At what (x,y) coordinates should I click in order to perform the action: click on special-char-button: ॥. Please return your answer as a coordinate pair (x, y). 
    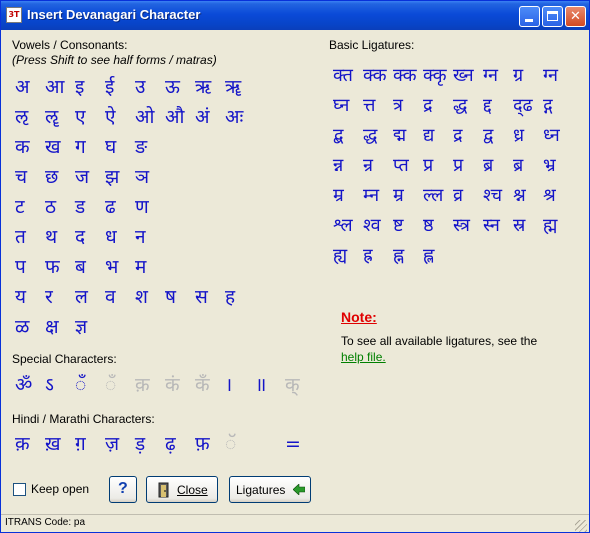
    Looking at the image, I should click on (270, 385).